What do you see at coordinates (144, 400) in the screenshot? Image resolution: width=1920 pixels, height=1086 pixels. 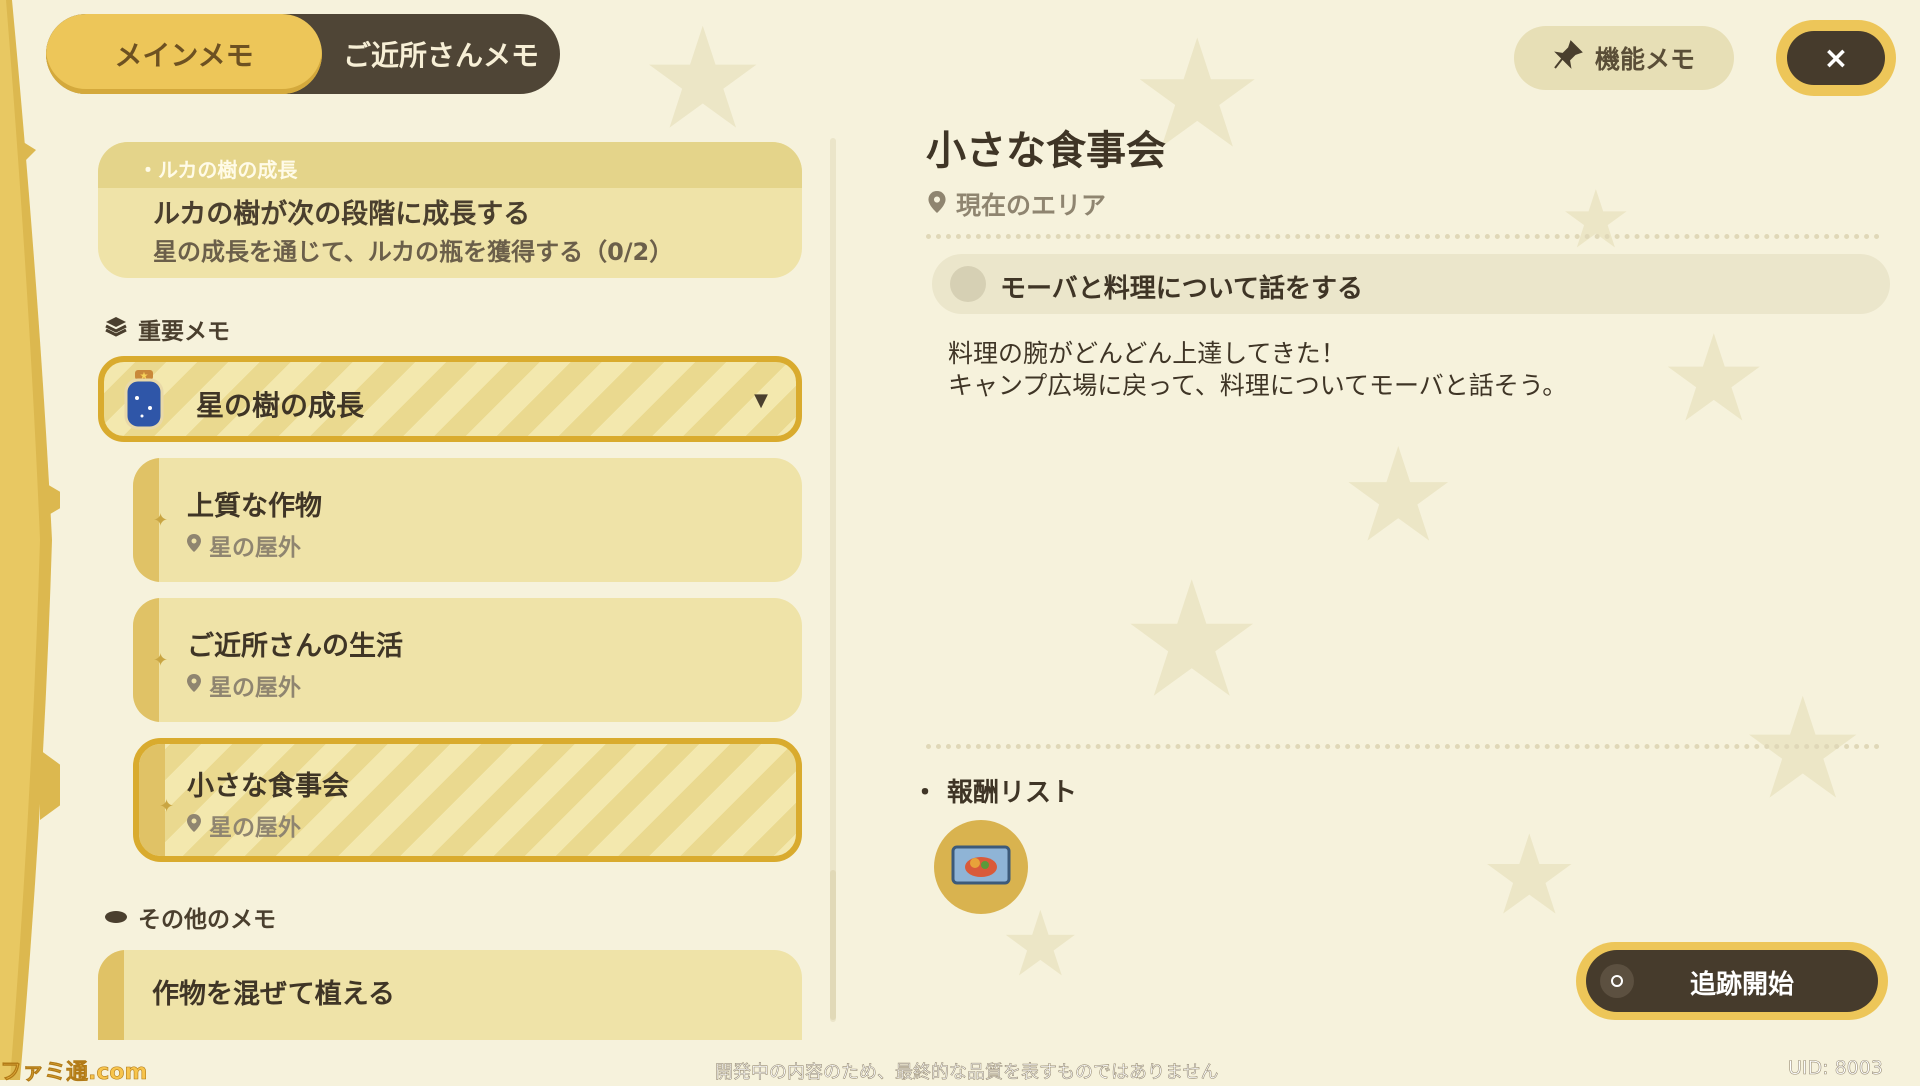 I see `star-jar-icon: ★` at bounding box center [144, 400].